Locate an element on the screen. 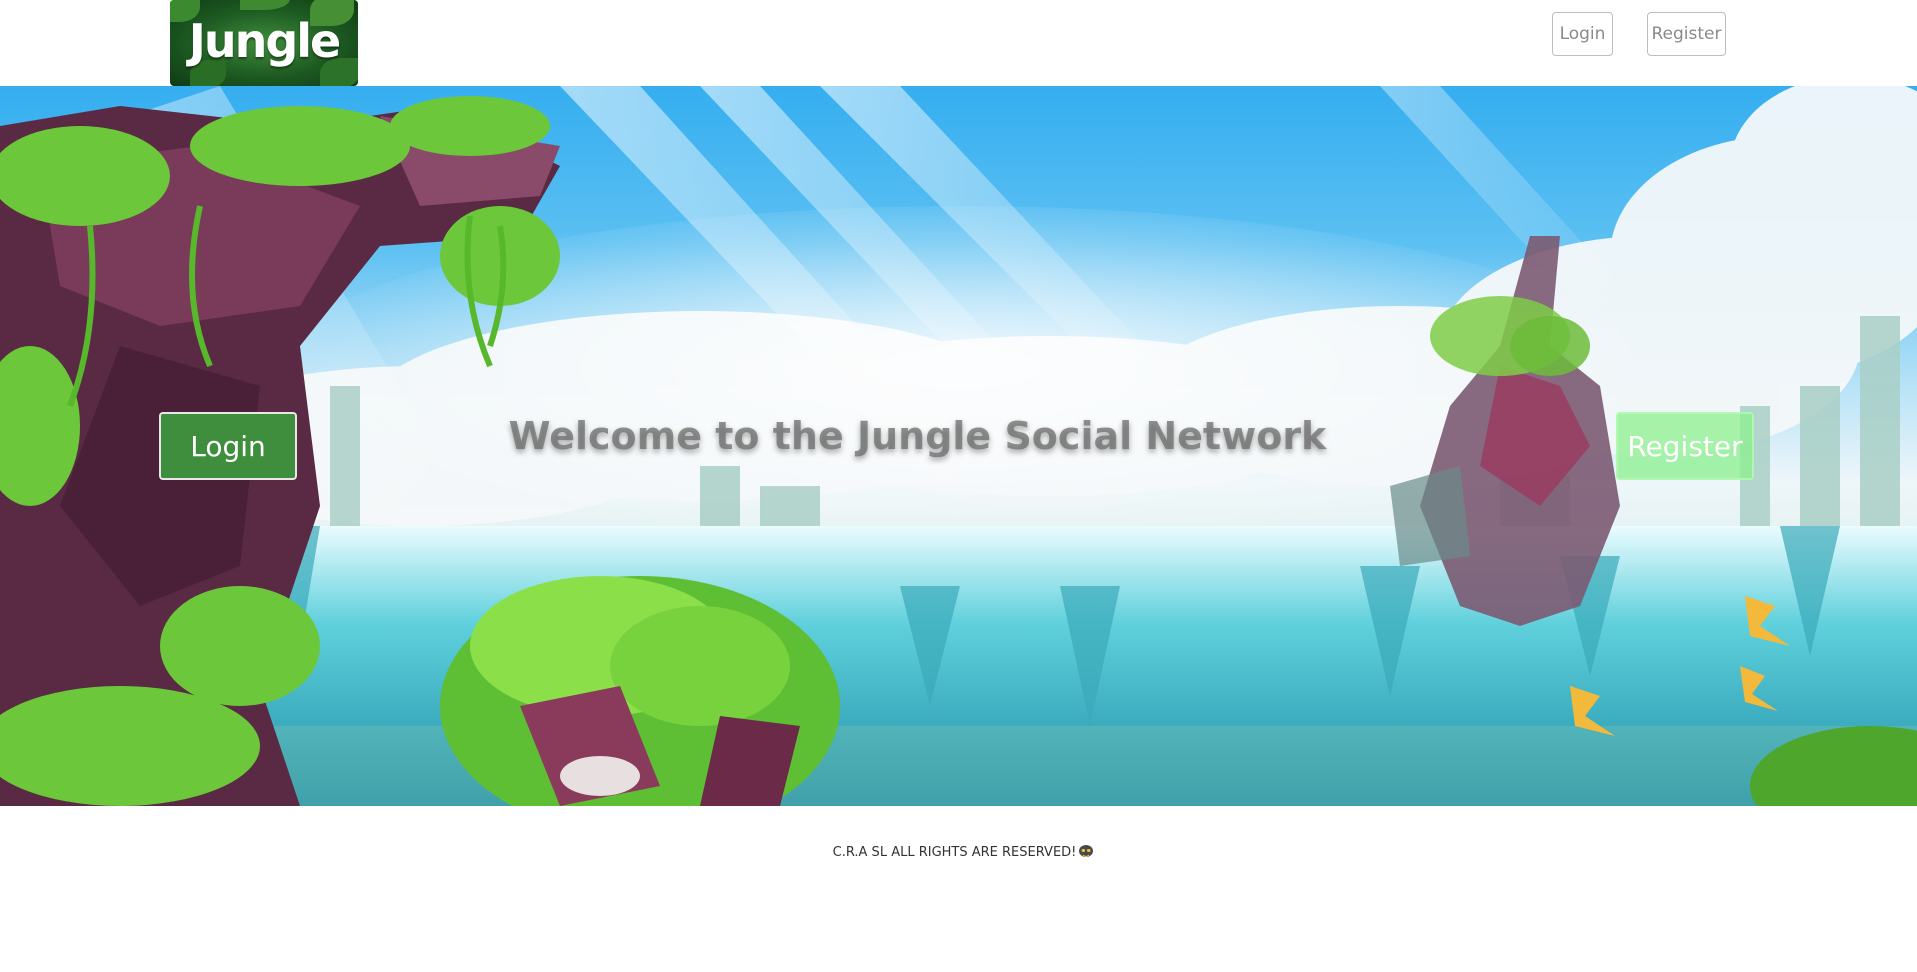 Image resolution: width=1917 pixels, height=972 pixels. jungle-logo: Jungle is located at coordinates (264, 43).